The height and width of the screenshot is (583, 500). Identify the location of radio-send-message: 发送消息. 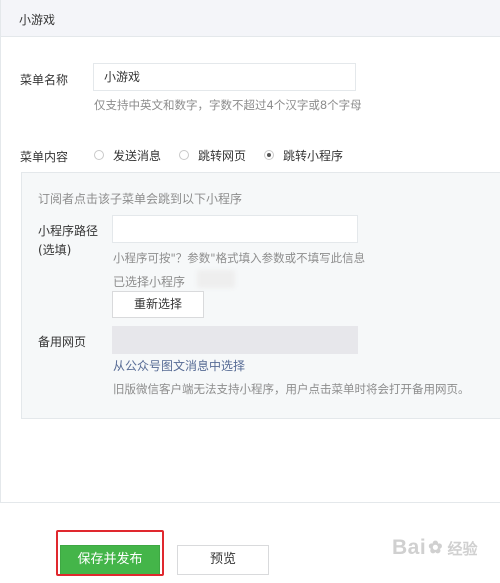
(127, 155).